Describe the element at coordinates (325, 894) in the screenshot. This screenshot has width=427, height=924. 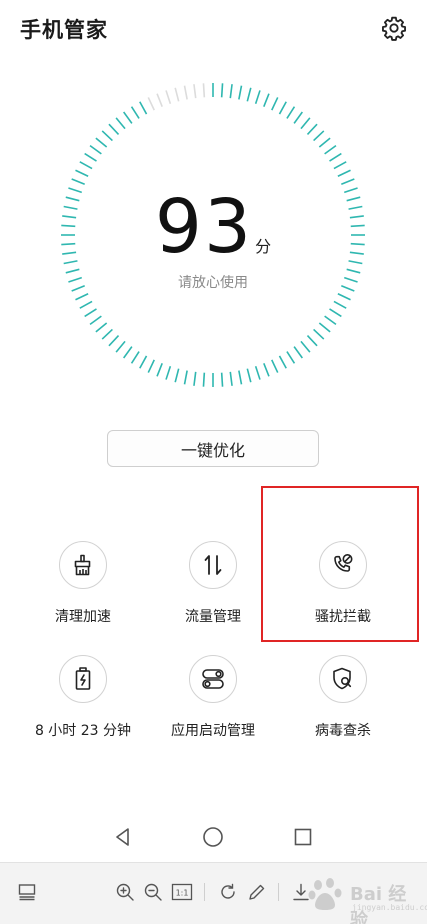
I see `paw-logo-icon` at that location.